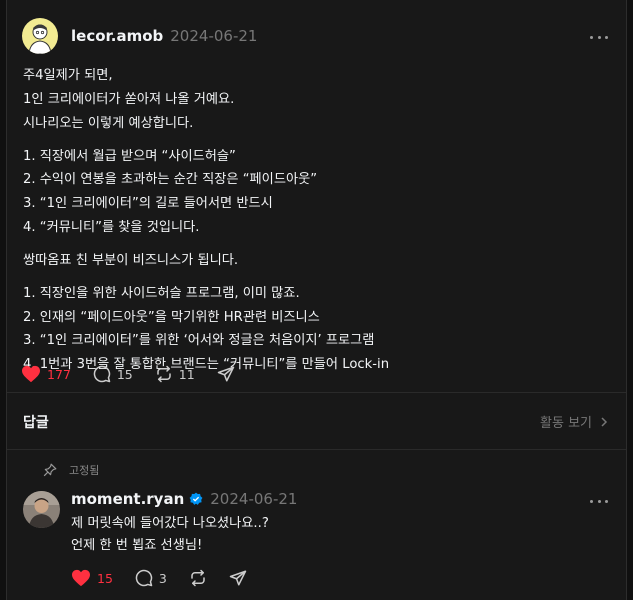 This screenshot has width=633, height=600. I want to click on replies-heading: 답글, so click(36, 423).